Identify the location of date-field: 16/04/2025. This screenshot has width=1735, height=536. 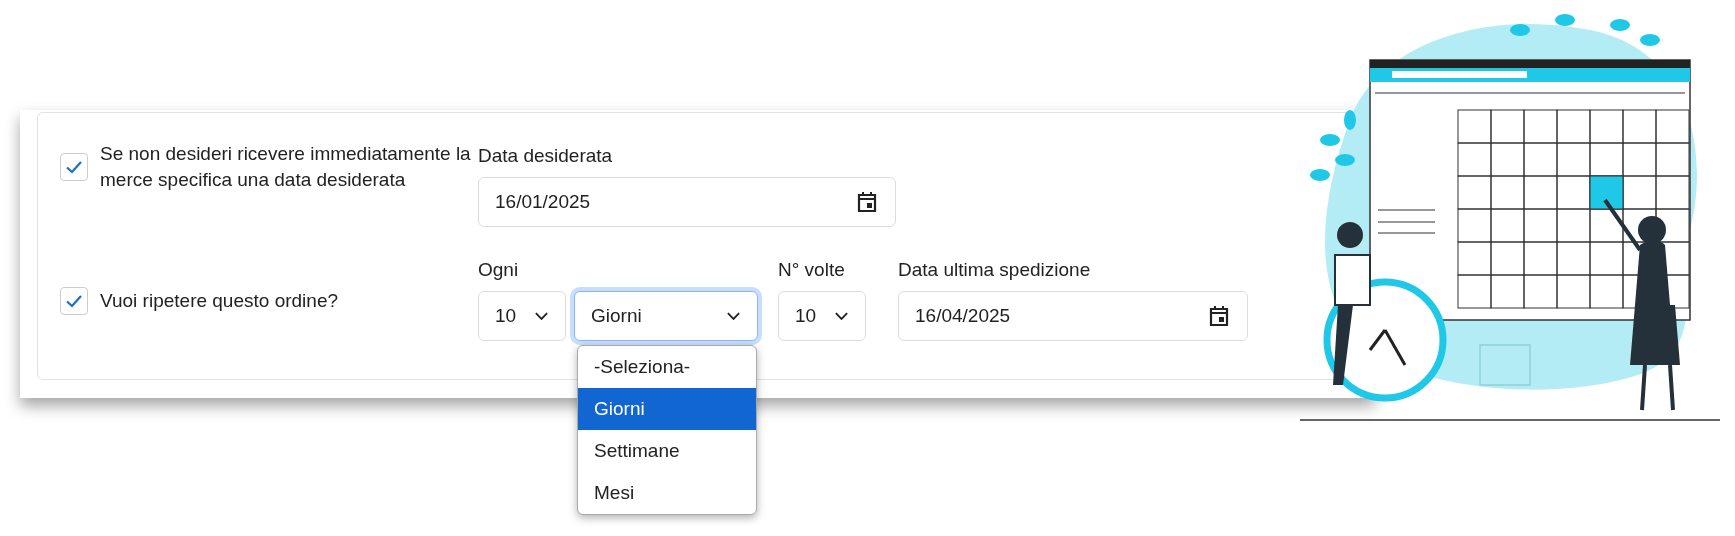
(1073, 316).